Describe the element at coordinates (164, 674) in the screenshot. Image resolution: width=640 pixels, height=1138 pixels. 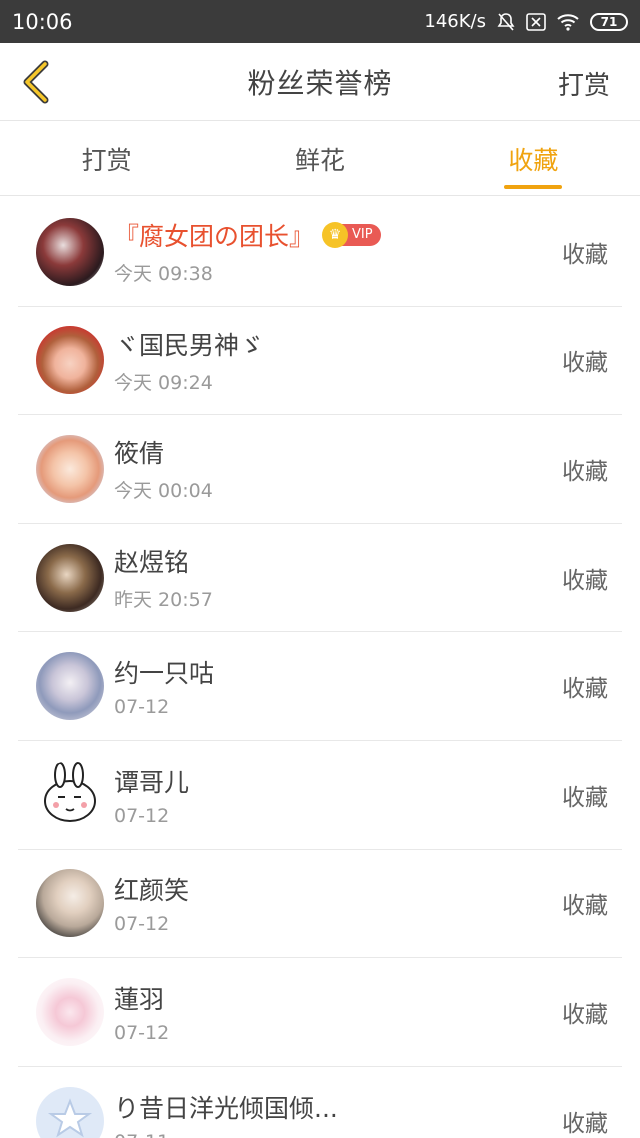
I see `fan-name: 约一只咕` at that location.